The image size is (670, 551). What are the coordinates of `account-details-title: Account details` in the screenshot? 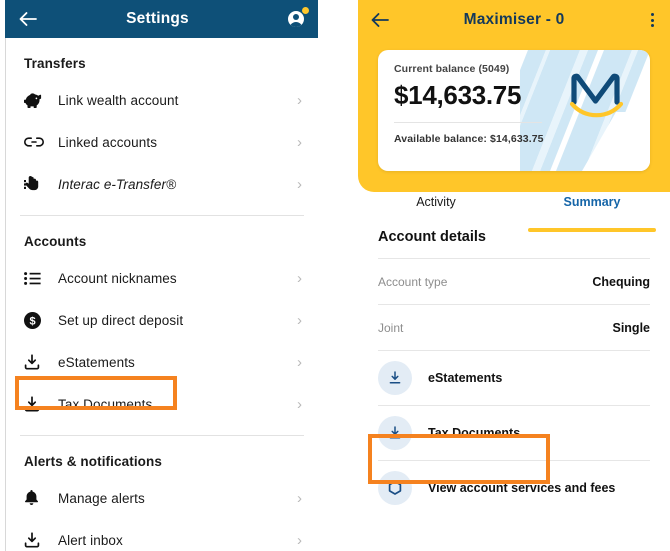 It's located at (432, 237).